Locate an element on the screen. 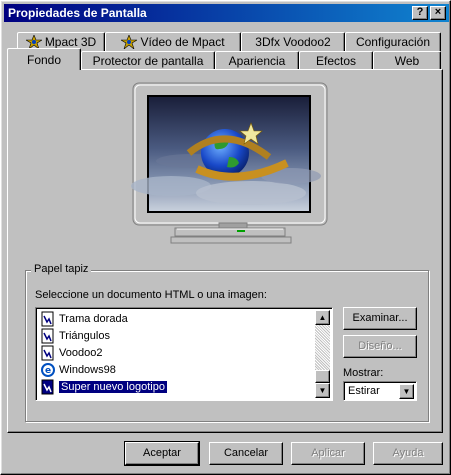 The width and height of the screenshot is (451, 475). tab-mpact-video: Vídeo de Mpact is located at coordinates (173, 41).